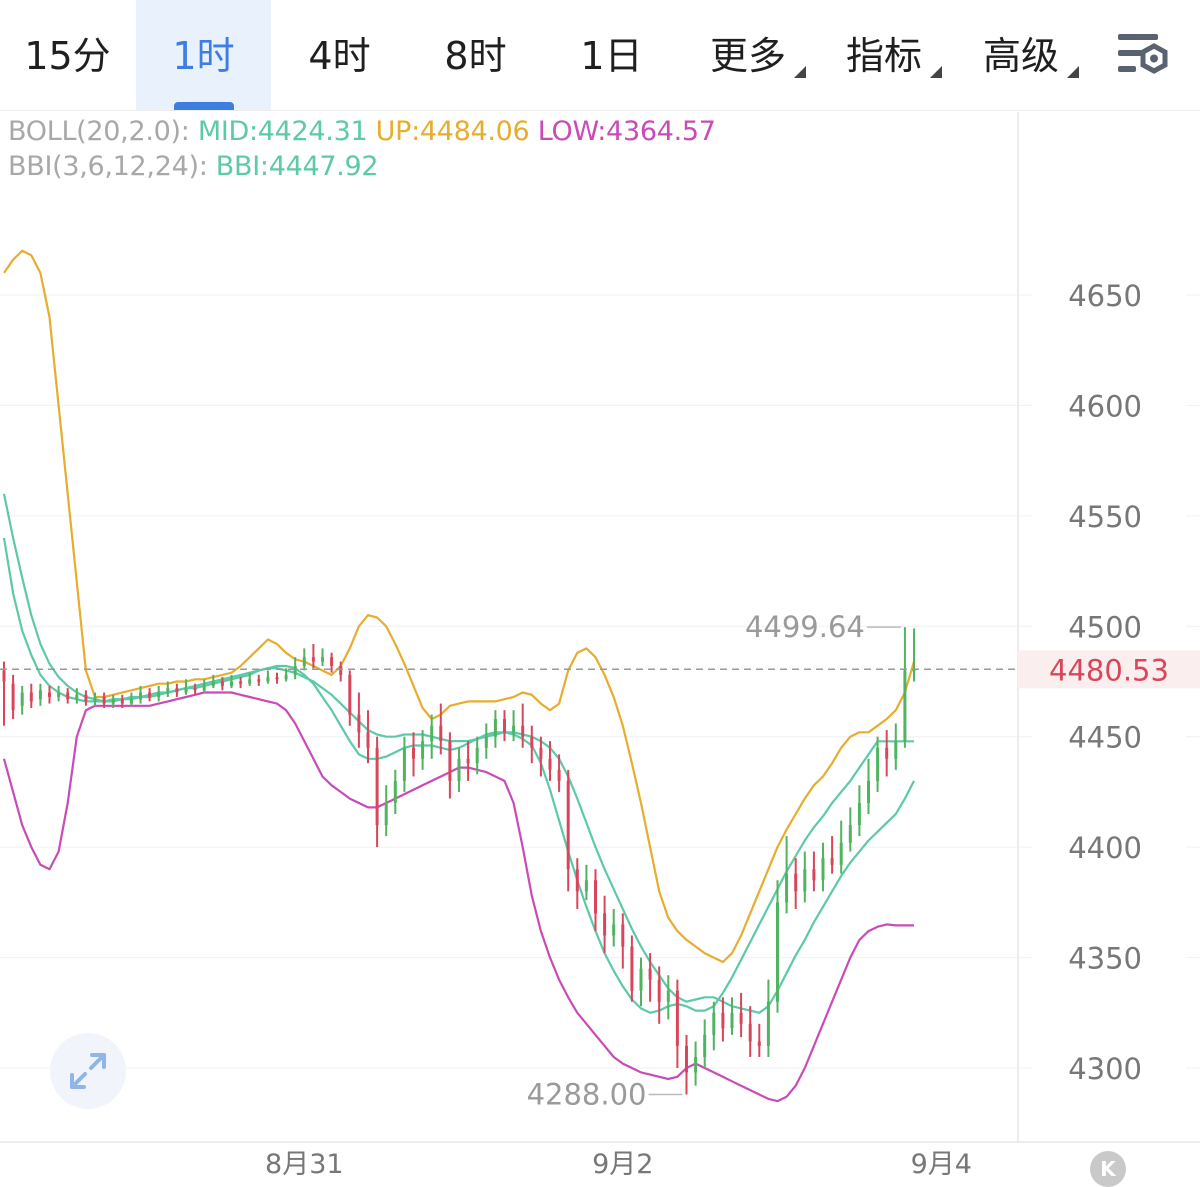 Image resolution: width=1200 pixels, height=1187 pixels. I want to click on y-tick-label: 4300, so click(1105, 1069).